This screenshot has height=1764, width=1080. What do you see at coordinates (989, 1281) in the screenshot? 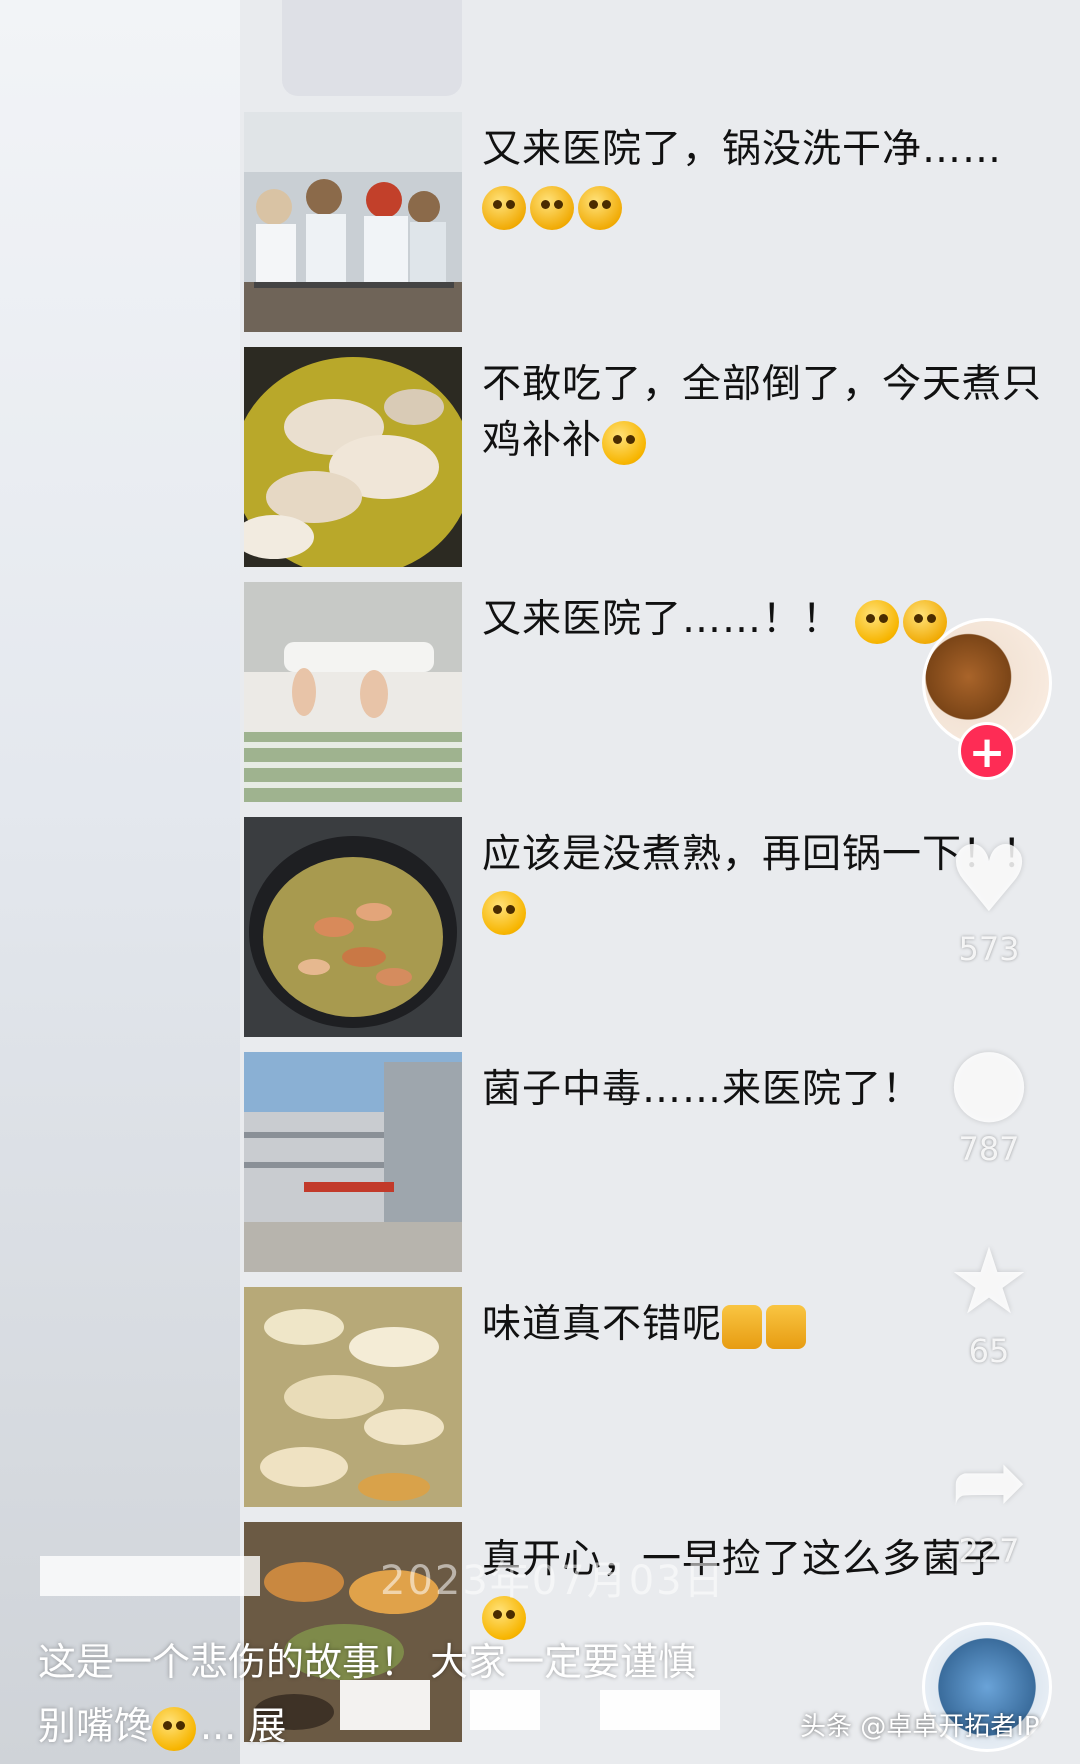
I see `star-icon: ★` at bounding box center [989, 1281].